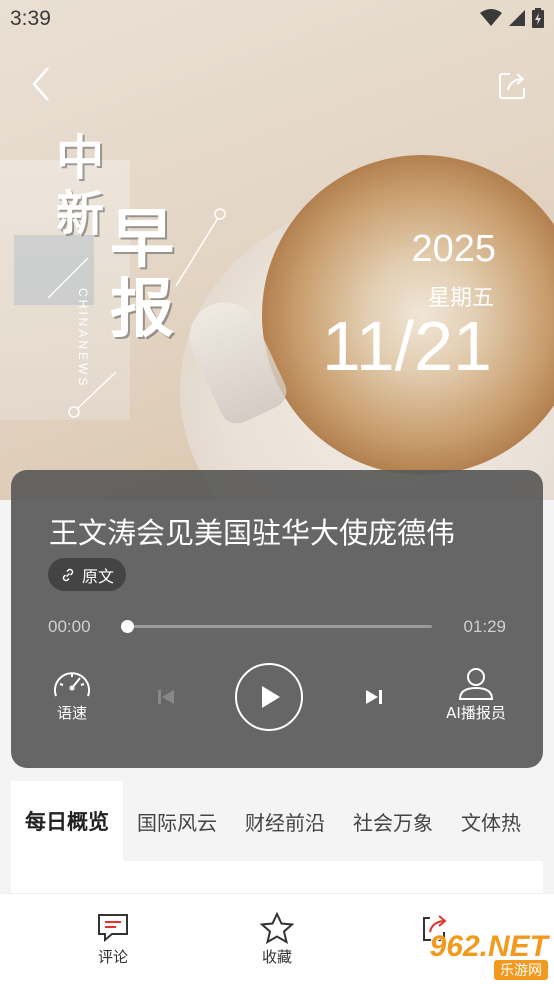  What do you see at coordinates (491, 821) in the screenshot?
I see `tab-culture-sports: 文体热` at bounding box center [491, 821].